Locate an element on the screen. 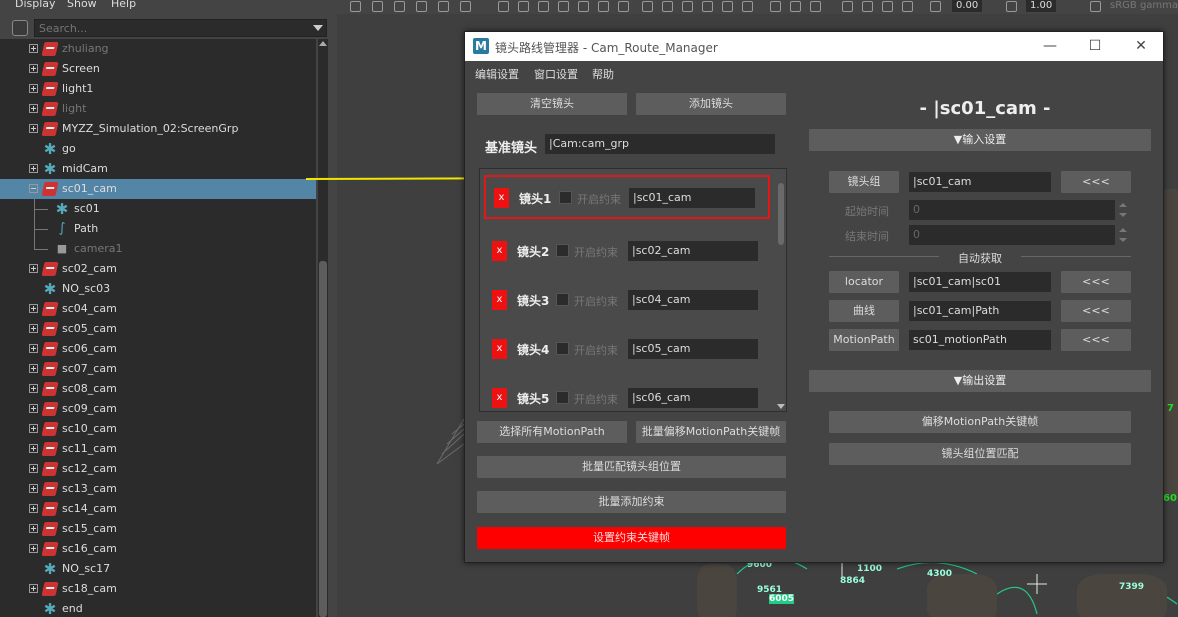 The height and width of the screenshot is (617, 1178). outliner-item: sc10_cam is located at coordinates (158, 429).